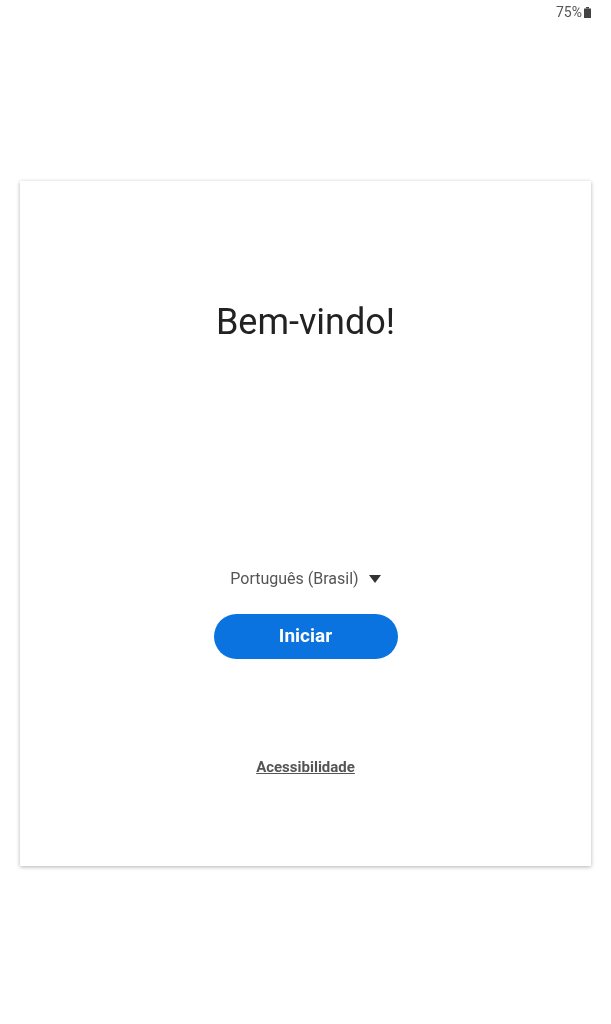  I want to click on accessibility-link: Acessibilidade, so click(305, 767).